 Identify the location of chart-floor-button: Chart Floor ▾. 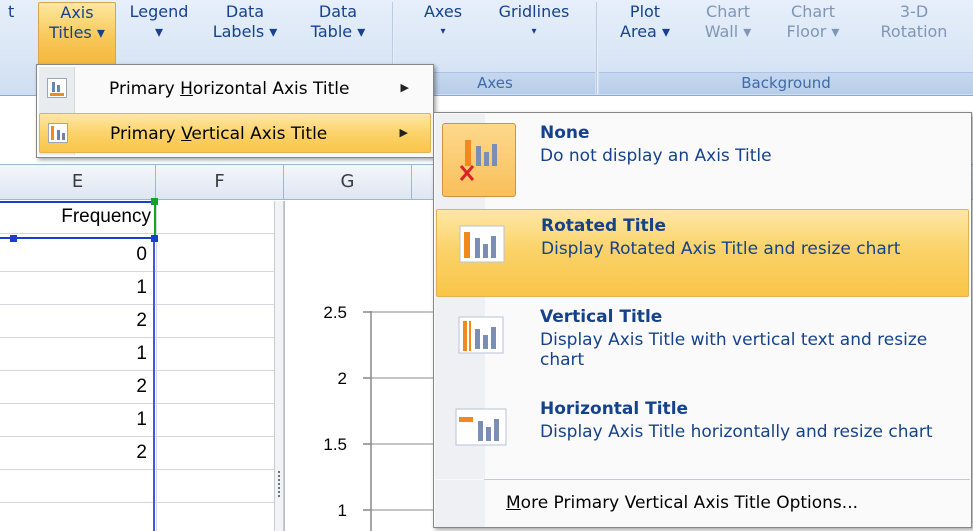
(813, 35).